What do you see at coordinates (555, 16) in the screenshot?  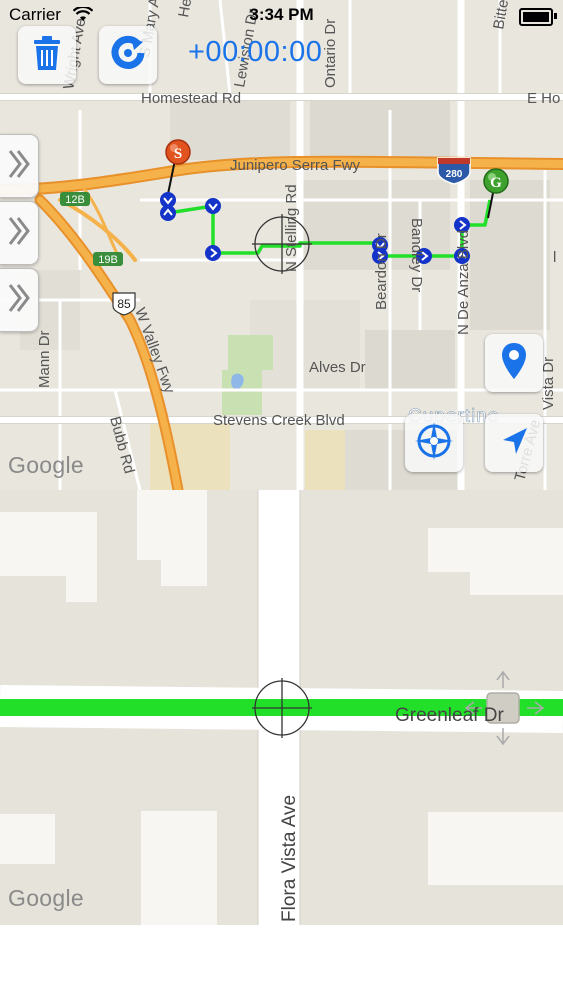 I see `battery-nub` at bounding box center [555, 16].